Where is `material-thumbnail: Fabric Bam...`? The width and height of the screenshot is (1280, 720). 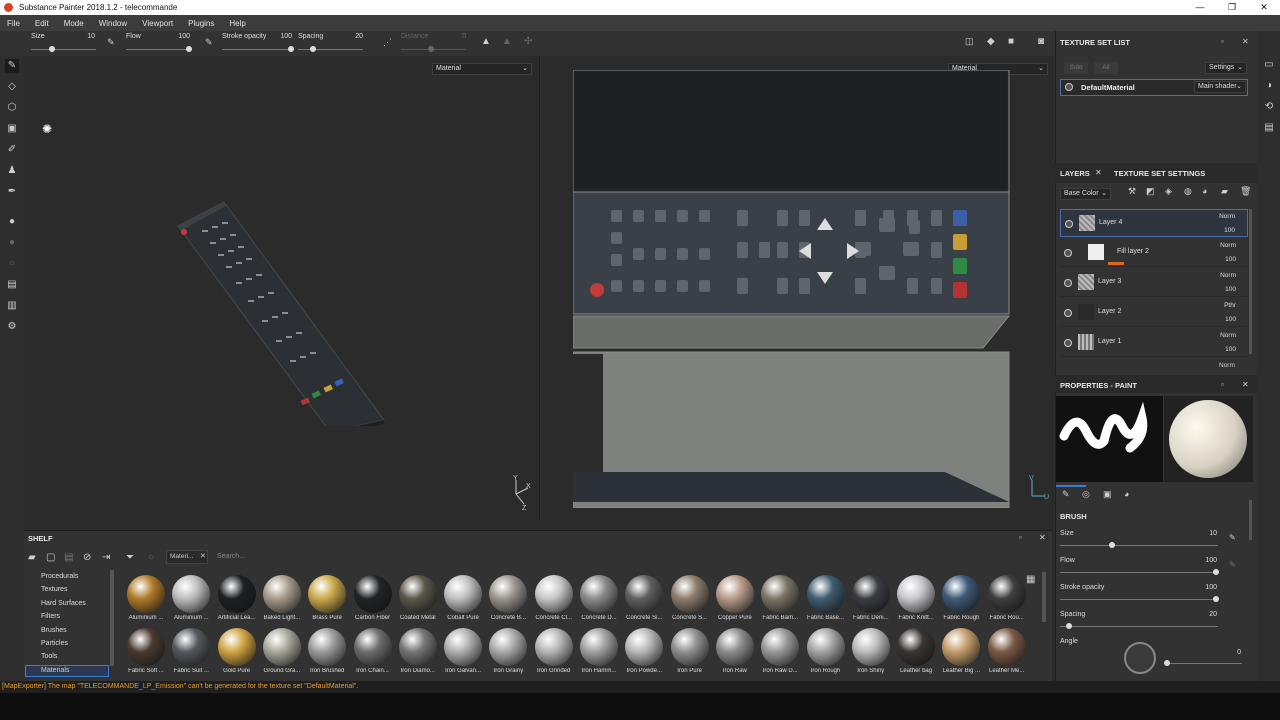 material-thumbnail: Fabric Bam... is located at coordinates (780, 598).